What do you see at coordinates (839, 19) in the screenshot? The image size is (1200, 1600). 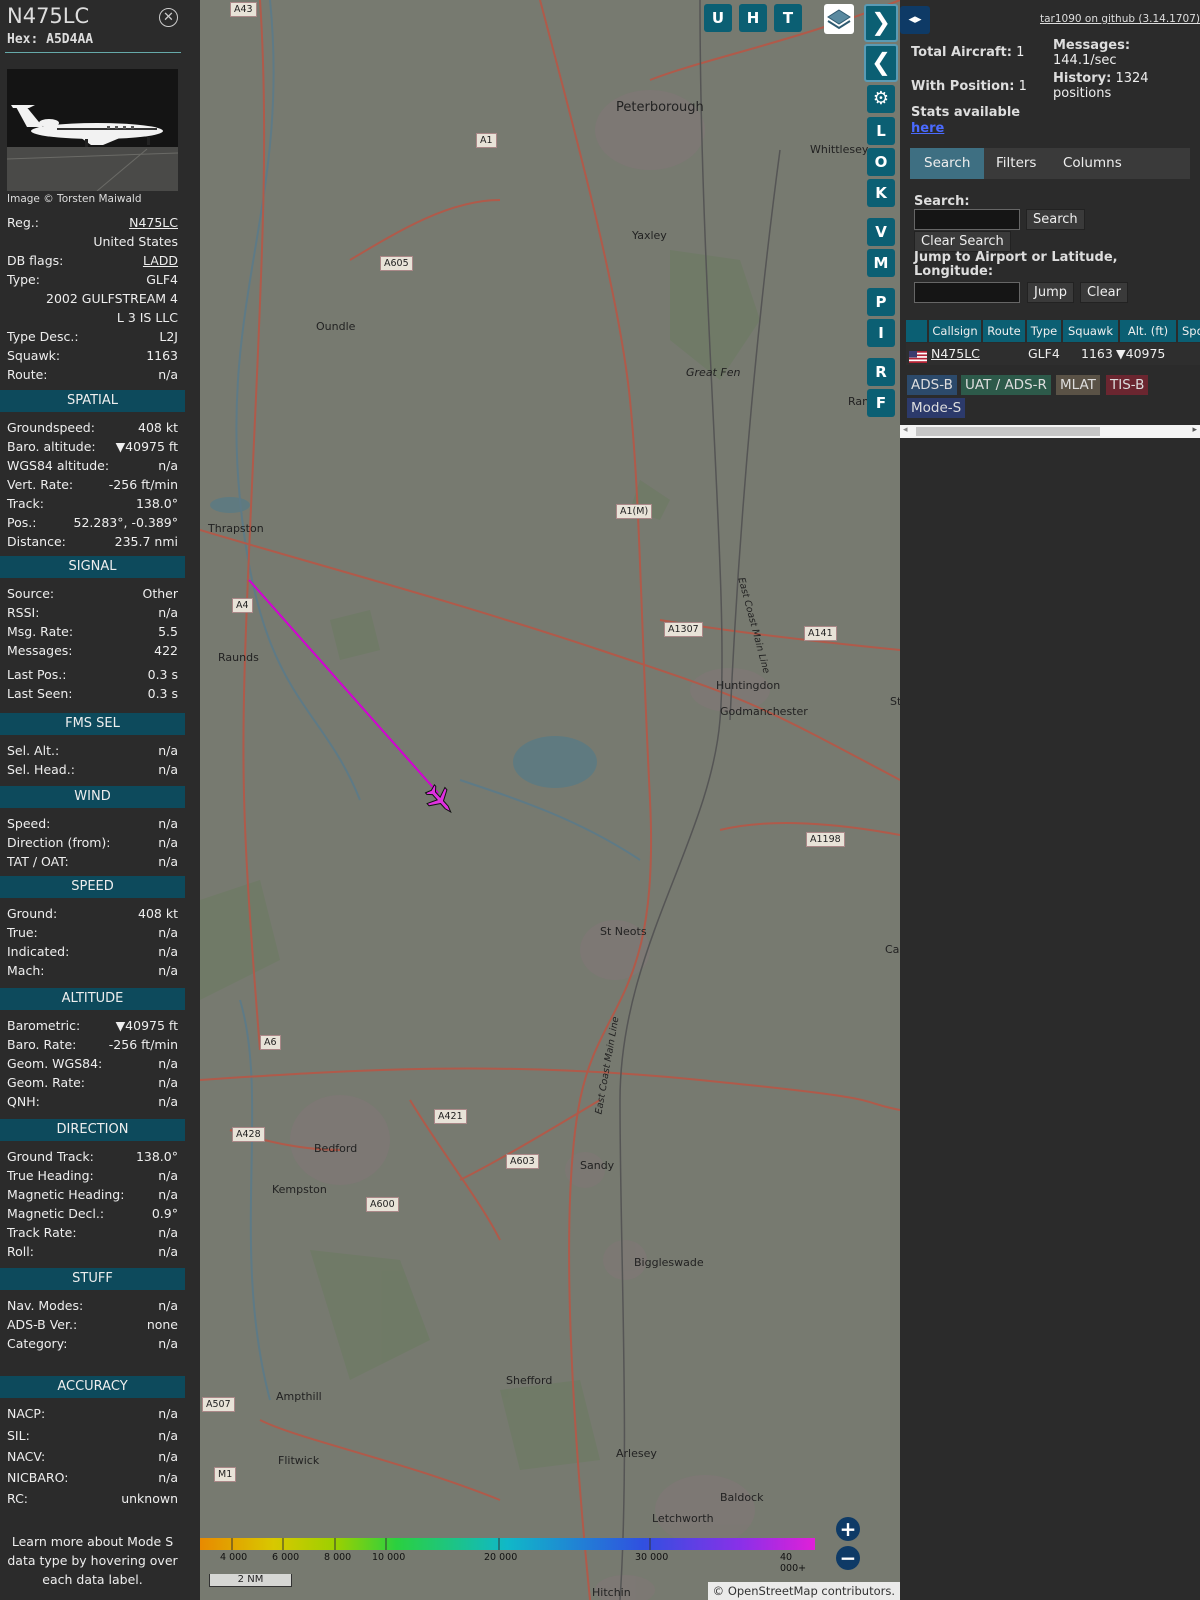 I see `layers-button` at bounding box center [839, 19].